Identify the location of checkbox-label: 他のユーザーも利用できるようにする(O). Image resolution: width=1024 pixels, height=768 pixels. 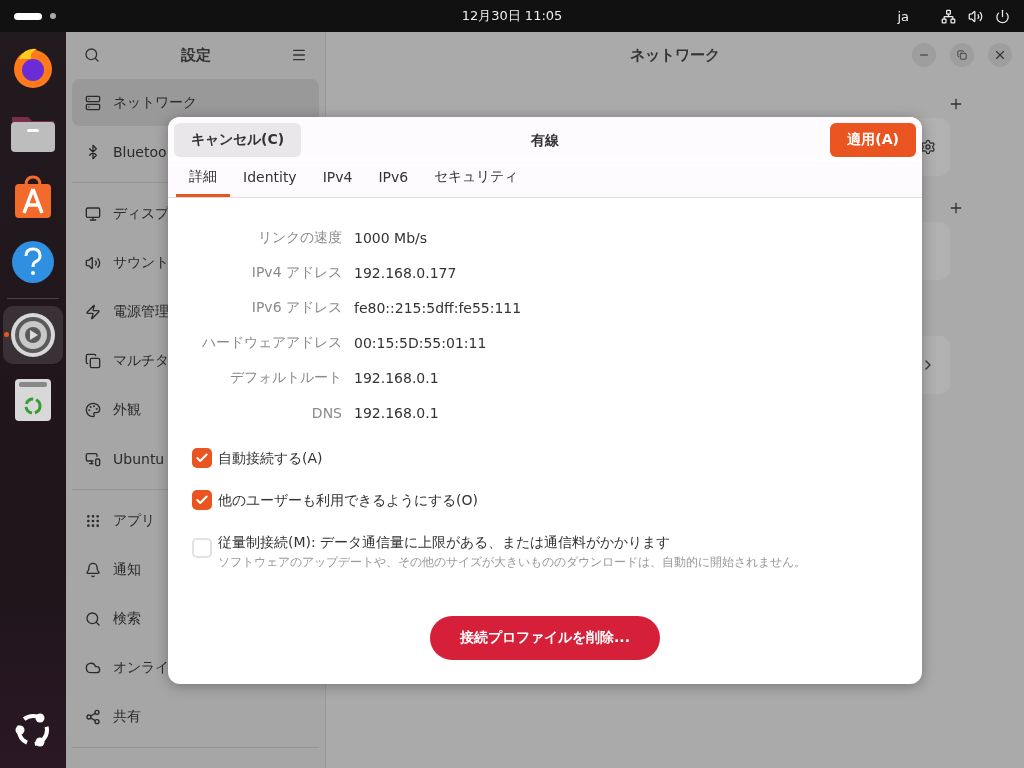
(348, 500).